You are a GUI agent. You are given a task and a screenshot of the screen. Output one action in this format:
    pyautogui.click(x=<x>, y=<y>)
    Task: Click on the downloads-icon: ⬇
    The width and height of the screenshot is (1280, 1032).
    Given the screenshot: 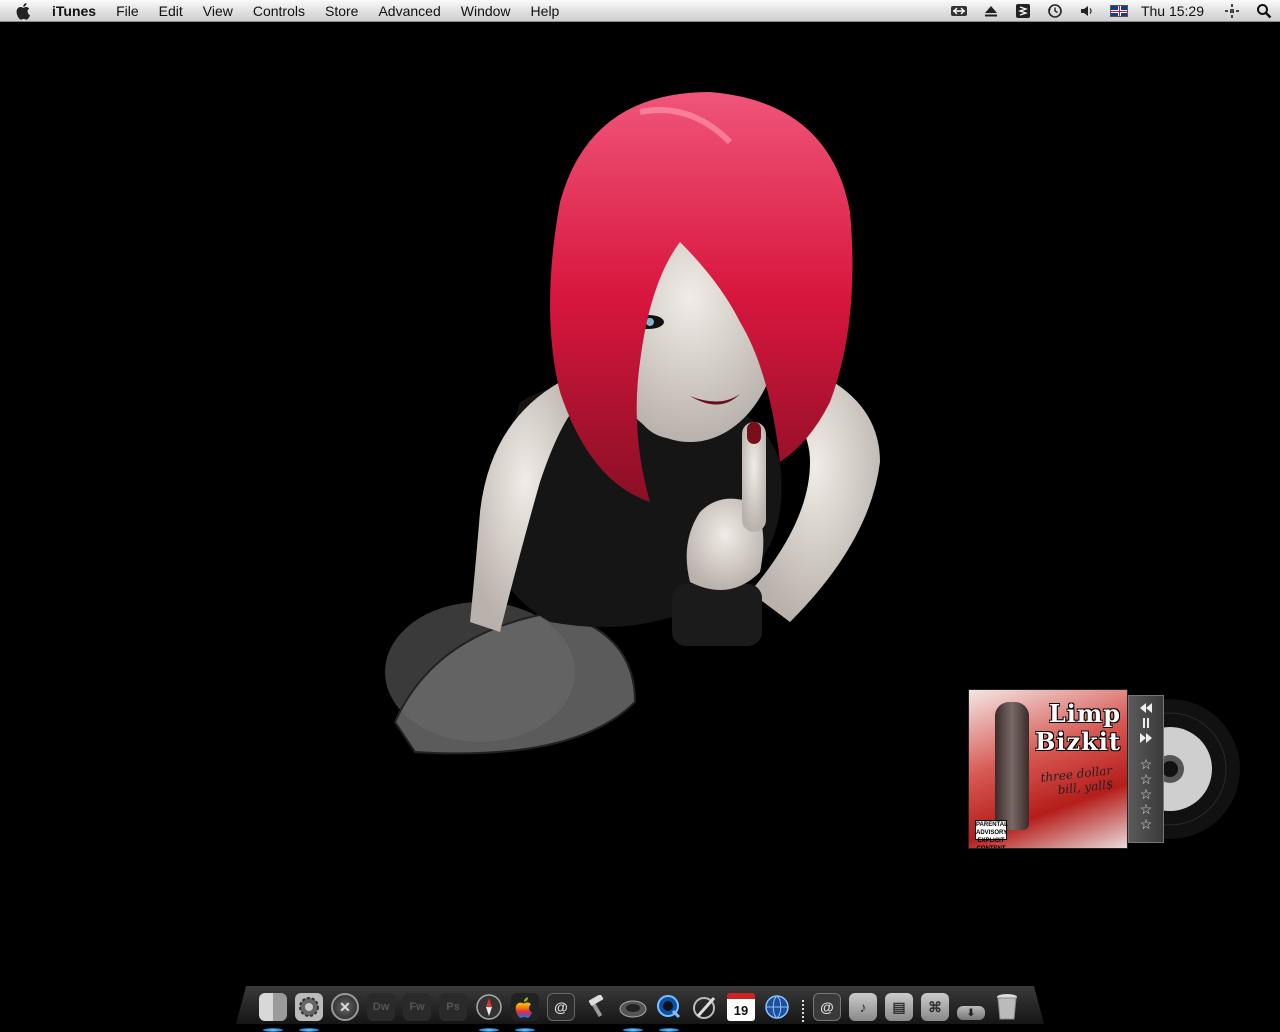 What is the action you would take?
    pyautogui.click(x=971, y=1013)
    